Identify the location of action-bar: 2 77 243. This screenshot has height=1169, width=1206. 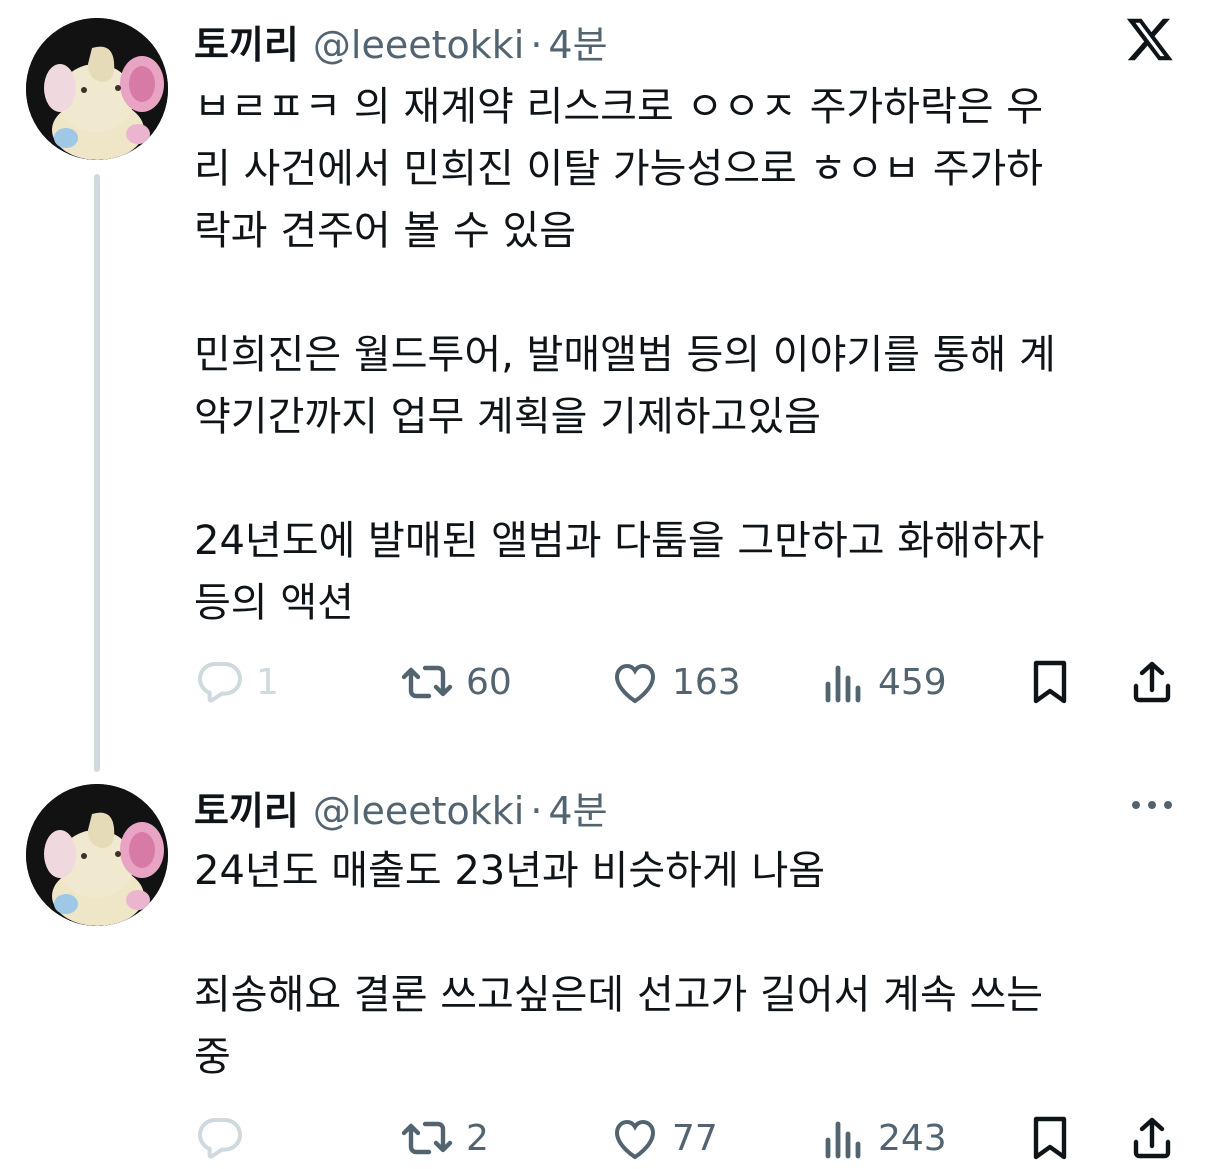
(689, 1138).